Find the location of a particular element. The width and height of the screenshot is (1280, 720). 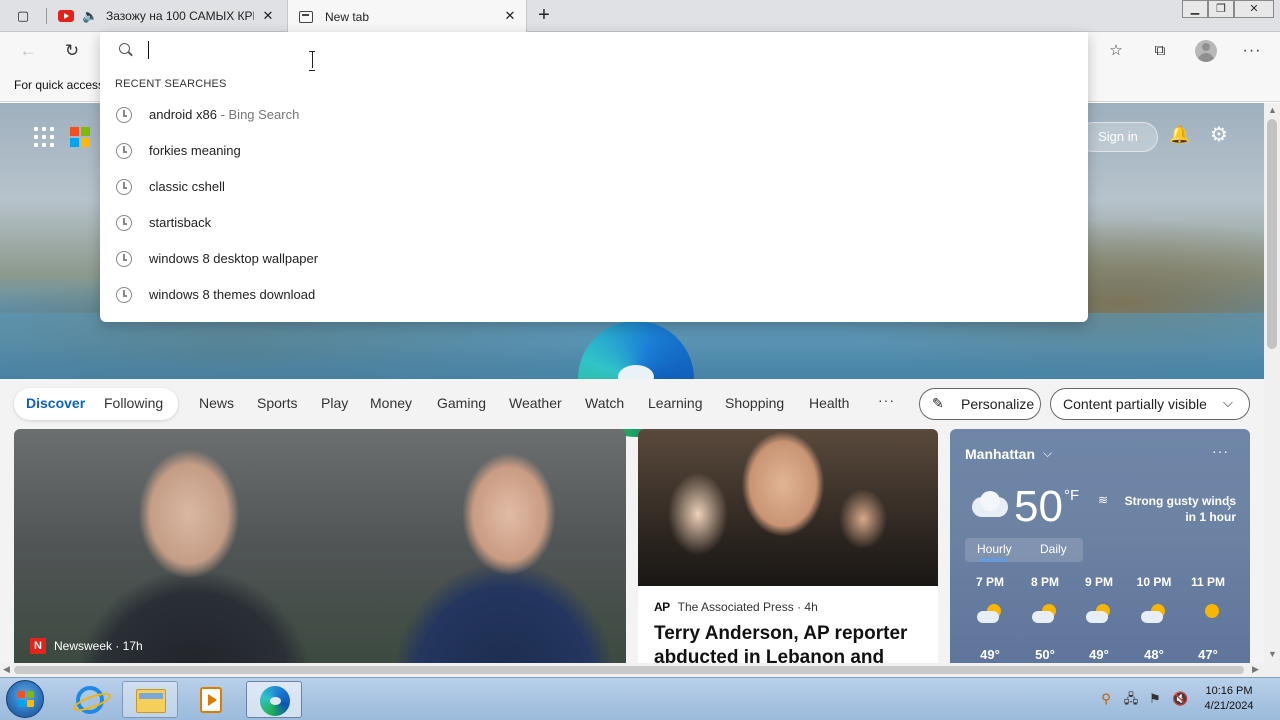

nav-more-icon: ··· is located at coordinates (886, 400).